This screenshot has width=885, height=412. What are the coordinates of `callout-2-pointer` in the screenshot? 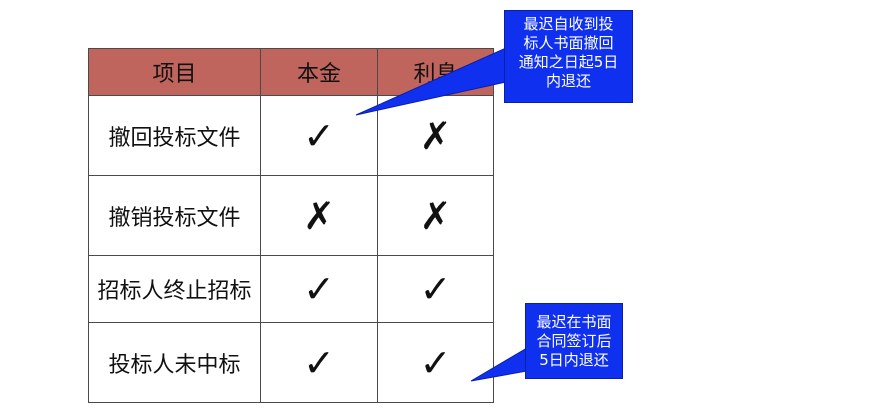 It's located at (499, 364).